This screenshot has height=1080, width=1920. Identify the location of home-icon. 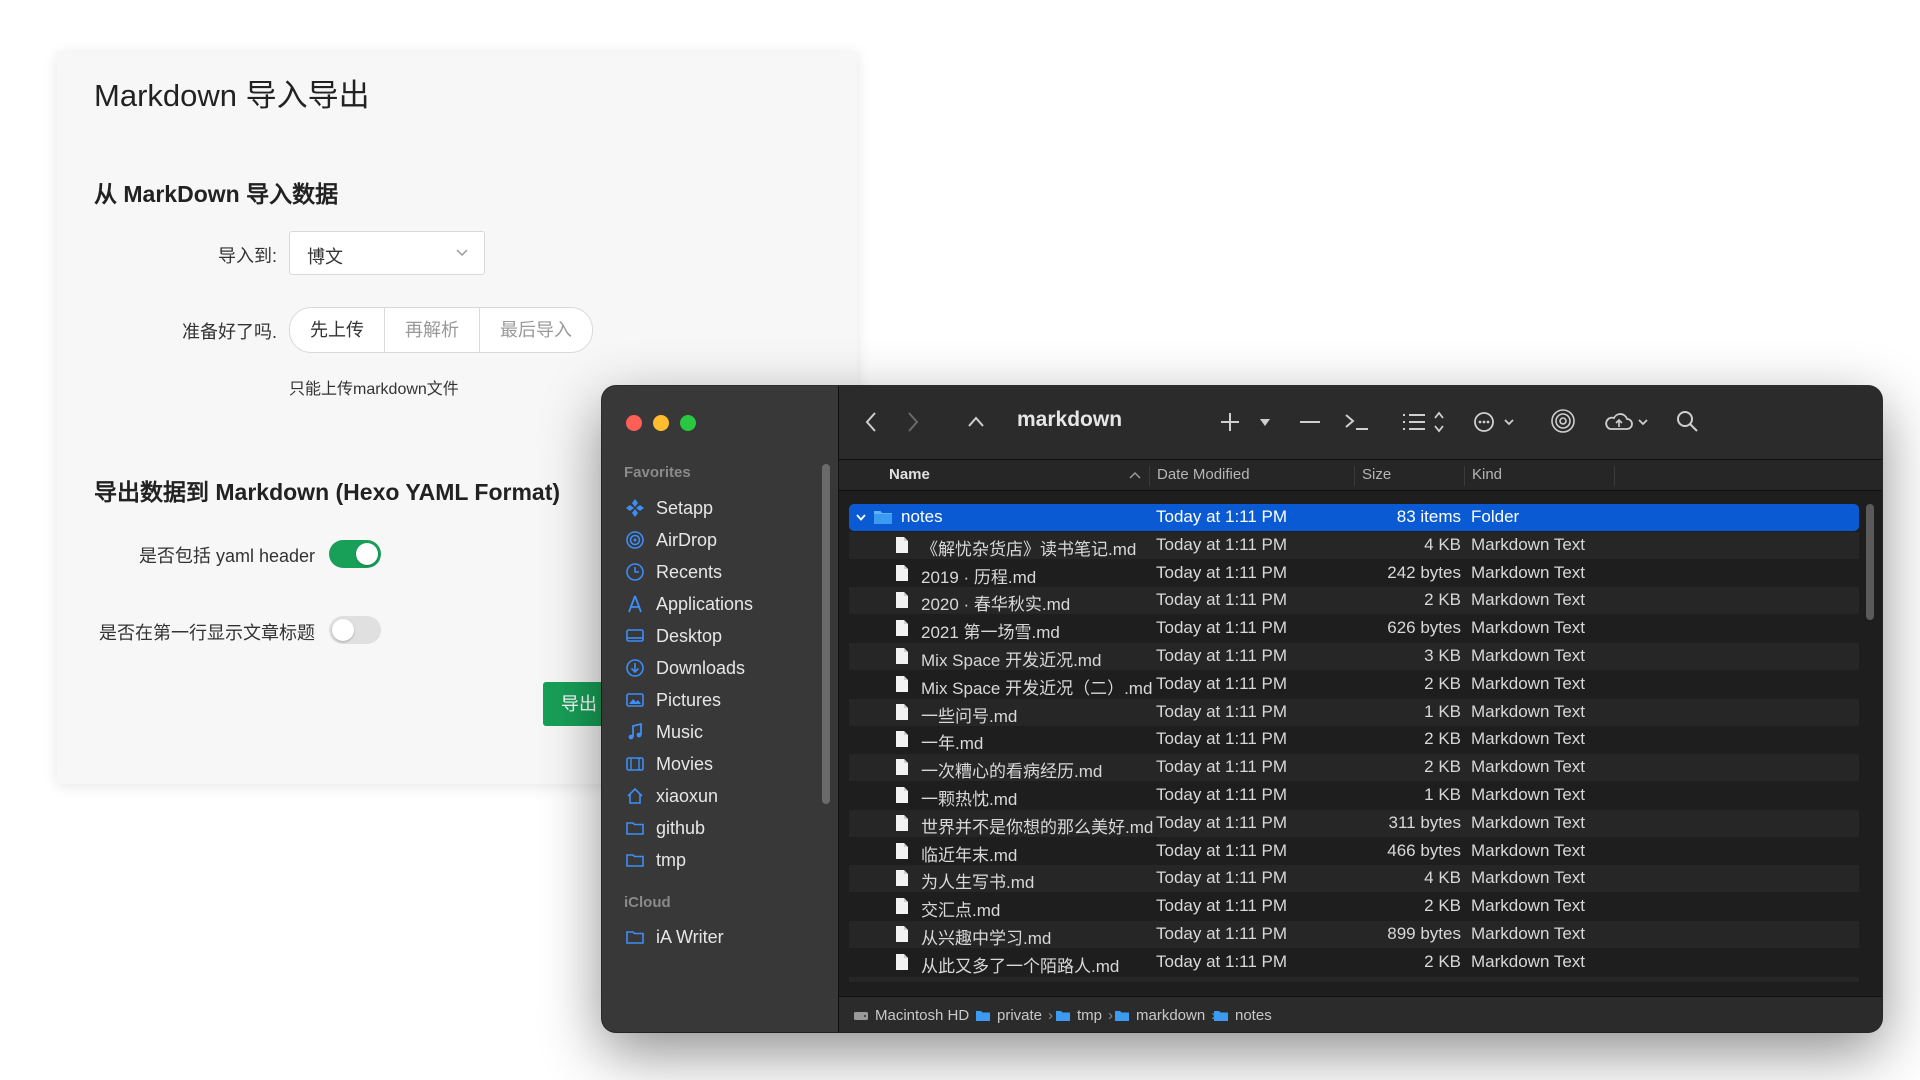
(635, 796).